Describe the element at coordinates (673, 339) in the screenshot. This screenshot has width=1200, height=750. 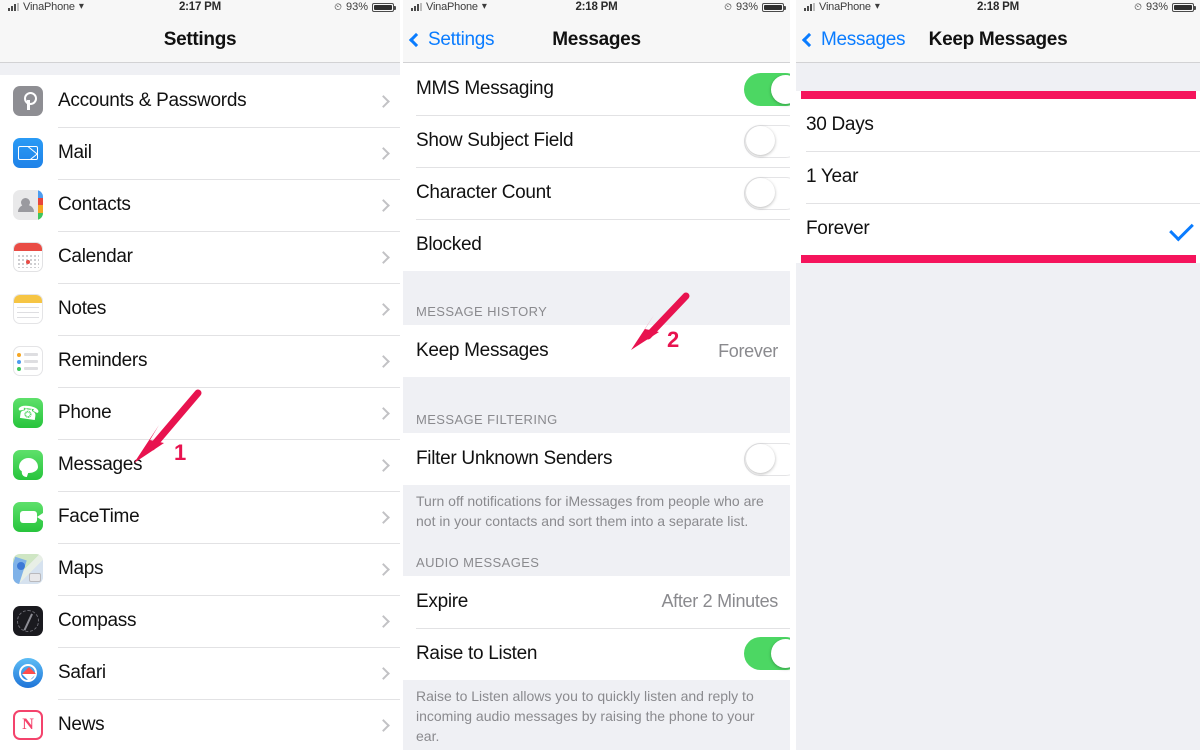
I see `annotation-number-2: 2` at that location.